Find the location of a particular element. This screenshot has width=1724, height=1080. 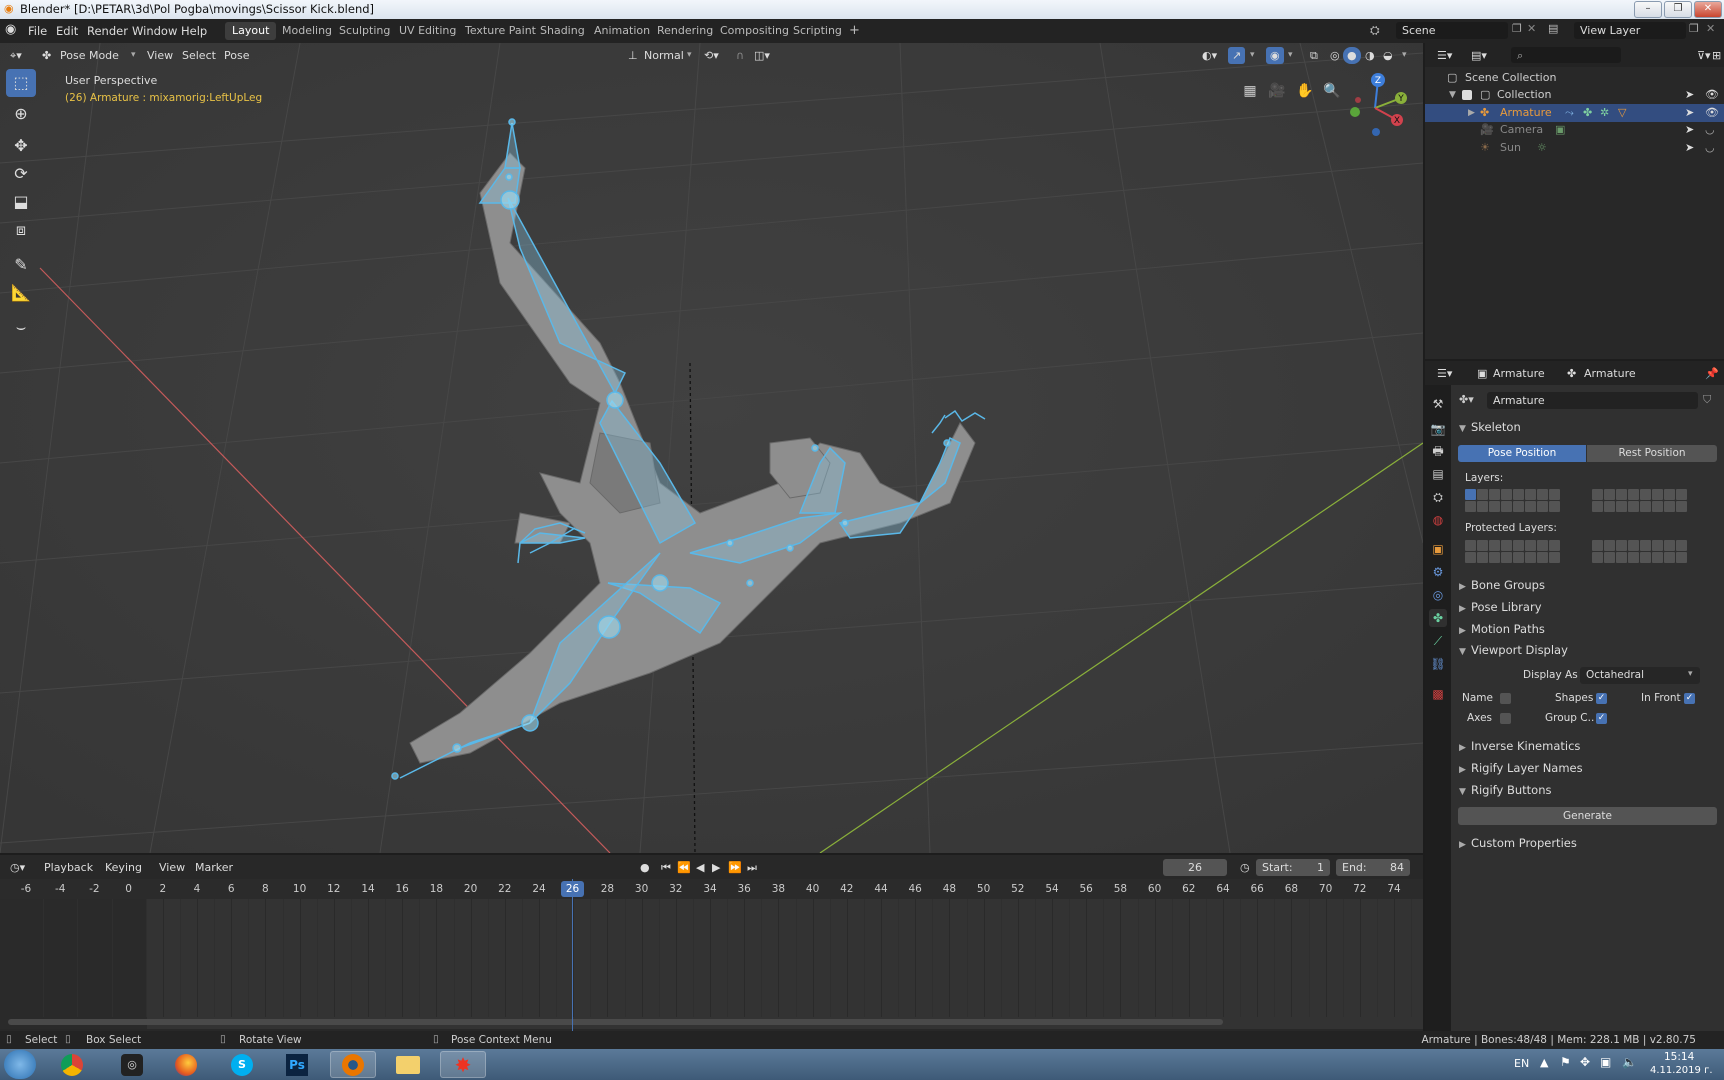

properties-editor-type-icon: ☰▾ is located at coordinates (1444, 373).